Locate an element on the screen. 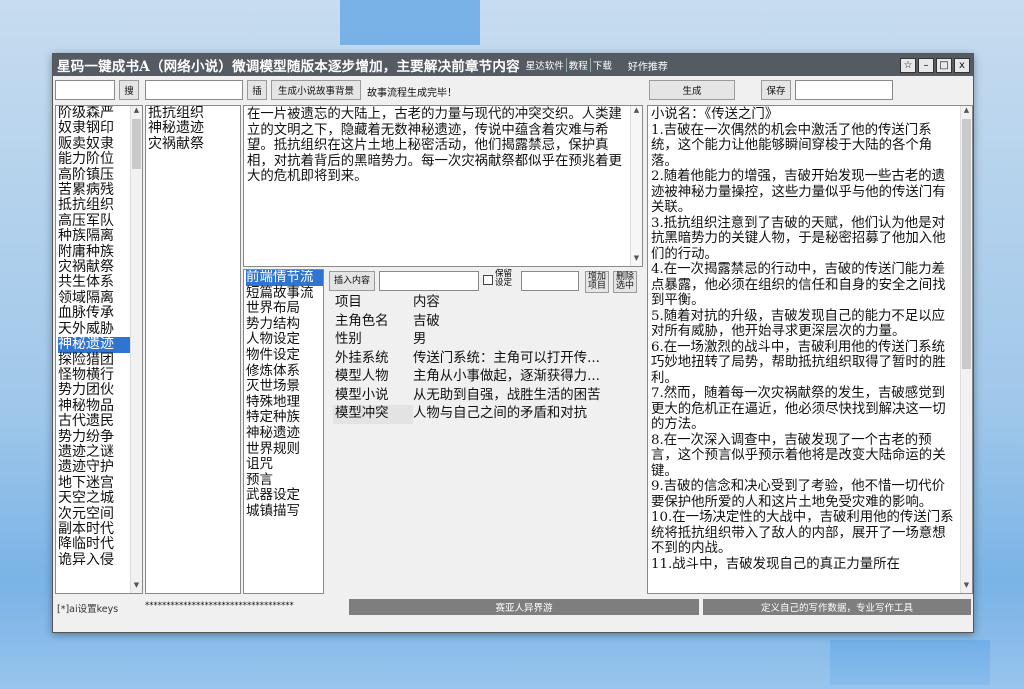  window-title: 星码一键成书A（网络小说）微调模型随版本逐步增加，主要解决前章节内容 is located at coordinates (288, 67).